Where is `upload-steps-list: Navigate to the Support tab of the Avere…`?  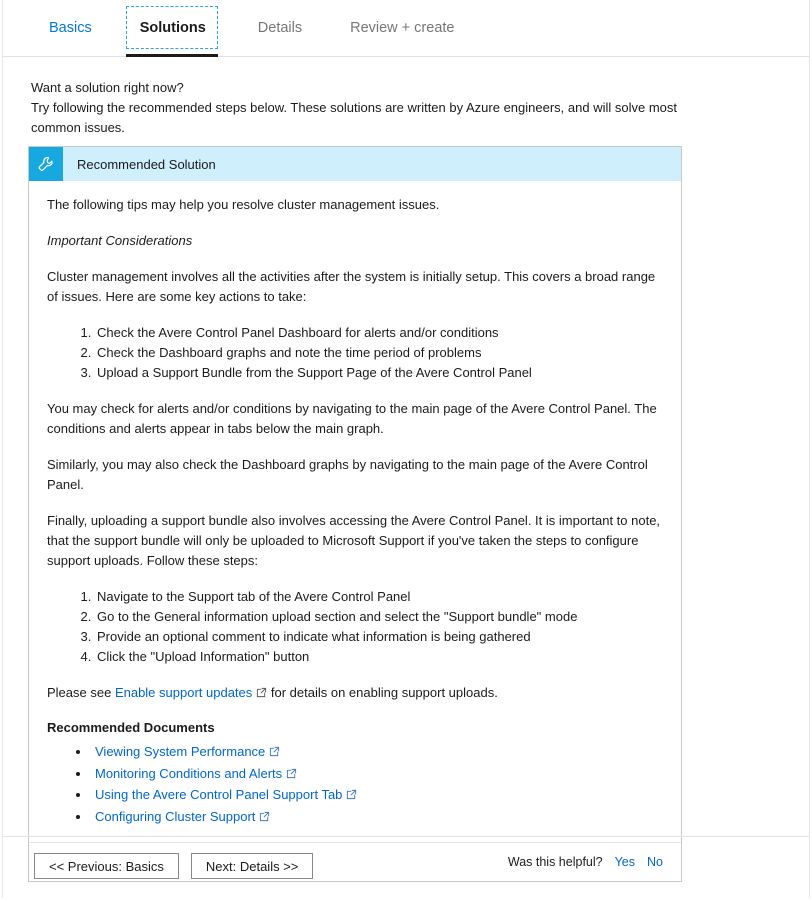
upload-steps-list: Navigate to the Support tab of the Avere… is located at coordinates (355, 627).